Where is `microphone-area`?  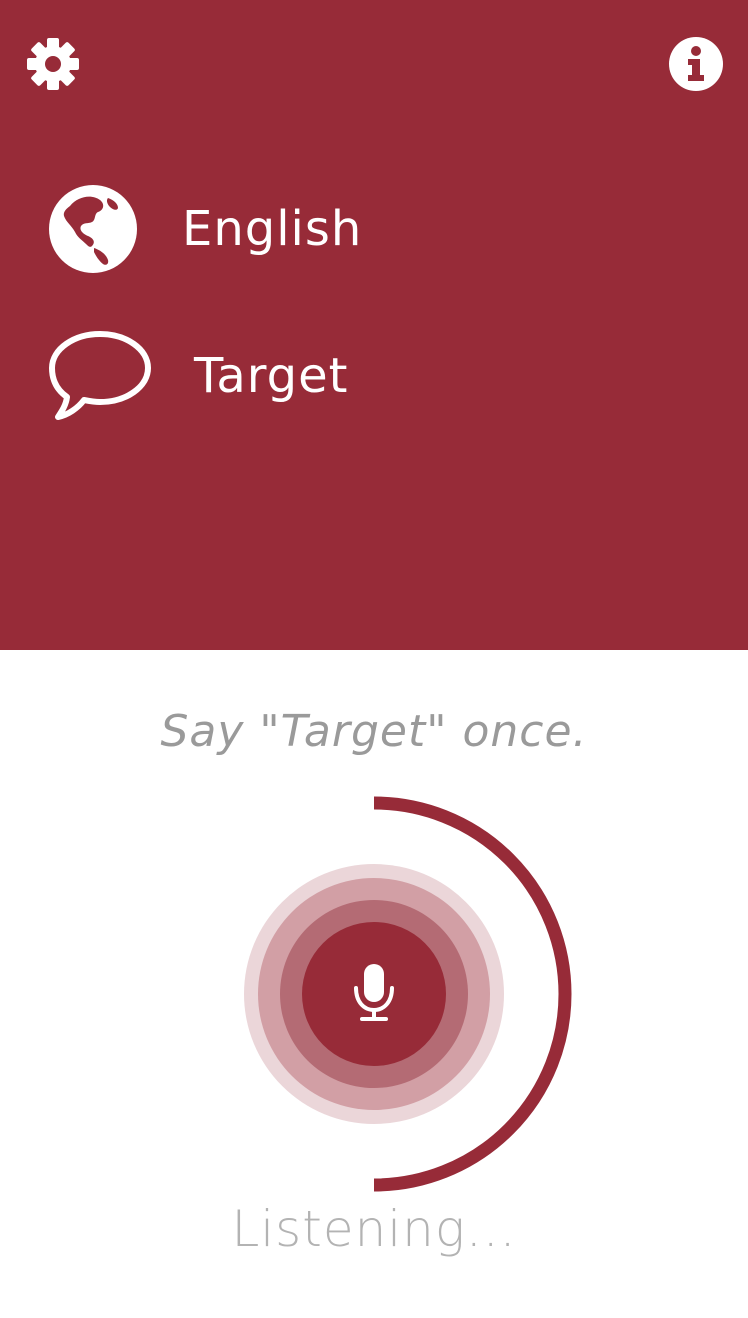 microphone-area is located at coordinates (410, 995).